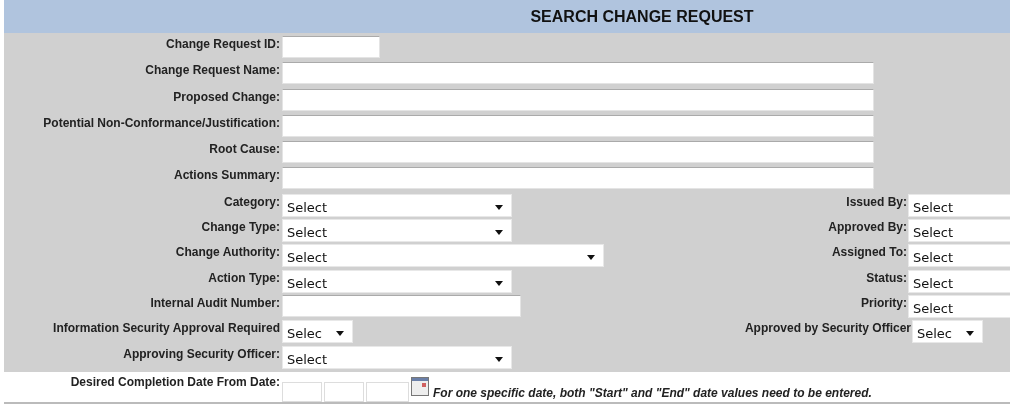 The image size is (1010, 404). I want to click on field-label: Approved By:, so click(867, 227).